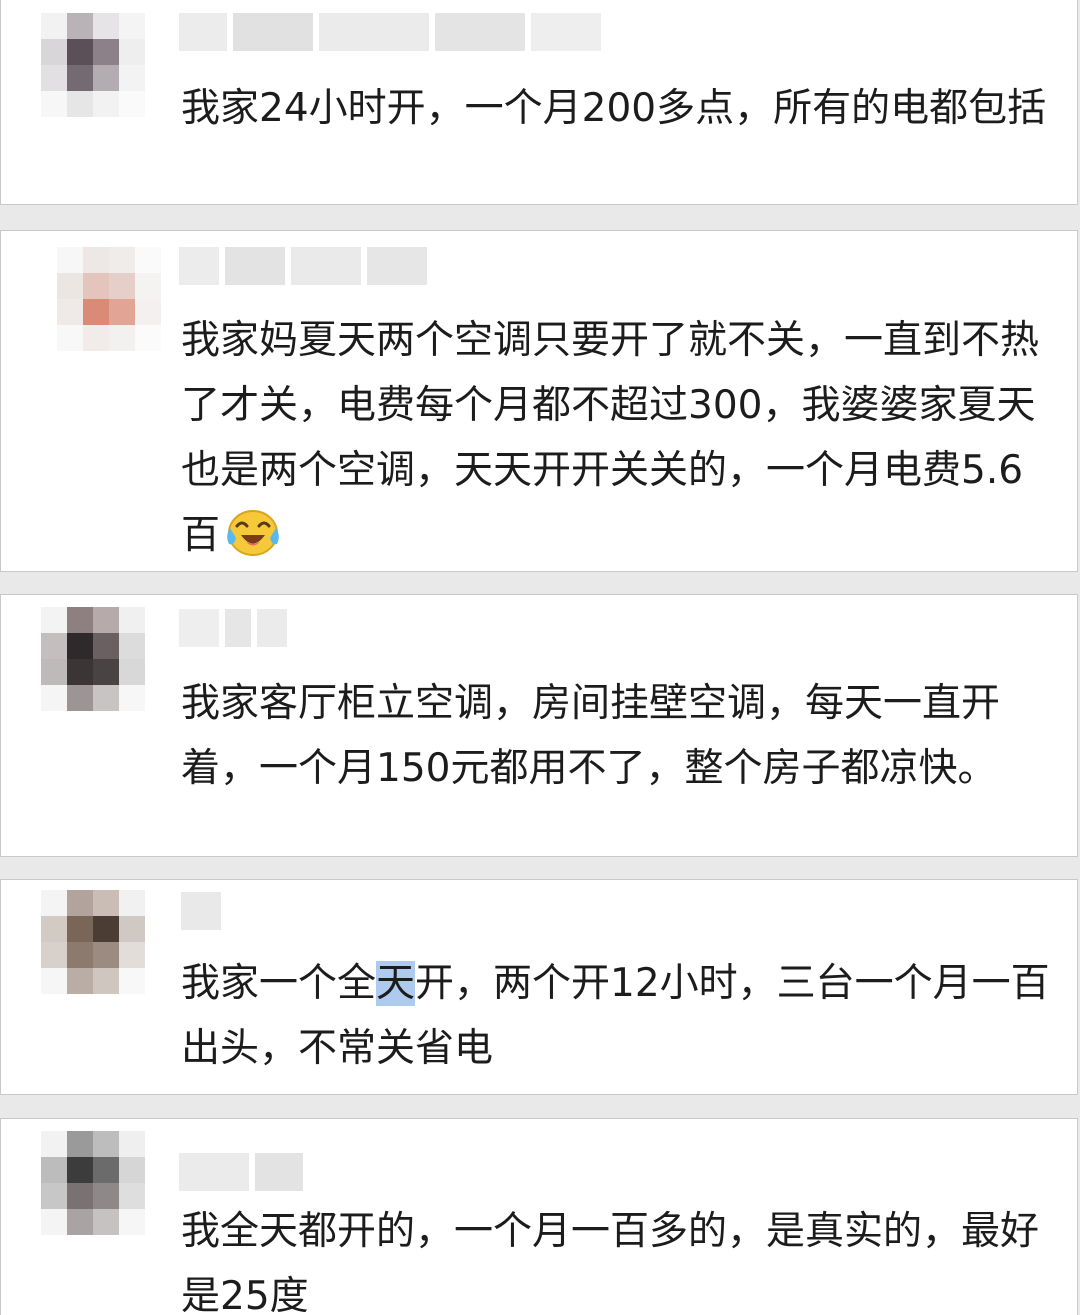 This screenshot has width=1080, height=1315. I want to click on crying-laughing-emoji-icon, so click(253, 532).